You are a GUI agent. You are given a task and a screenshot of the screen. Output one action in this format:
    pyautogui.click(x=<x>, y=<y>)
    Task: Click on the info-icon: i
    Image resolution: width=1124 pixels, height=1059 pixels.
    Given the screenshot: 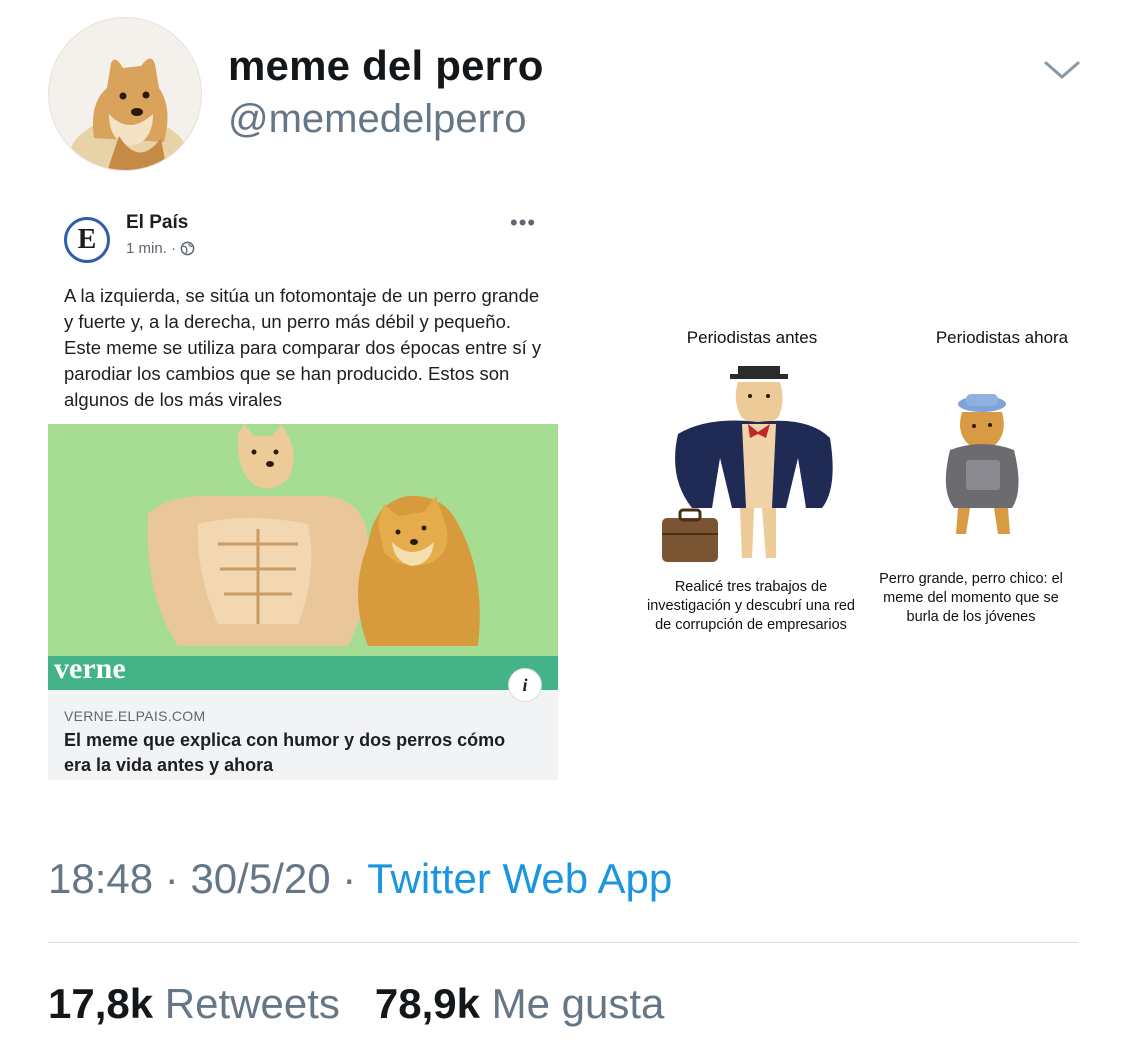 What is the action you would take?
    pyautogui.click(x=525, y=685)
    